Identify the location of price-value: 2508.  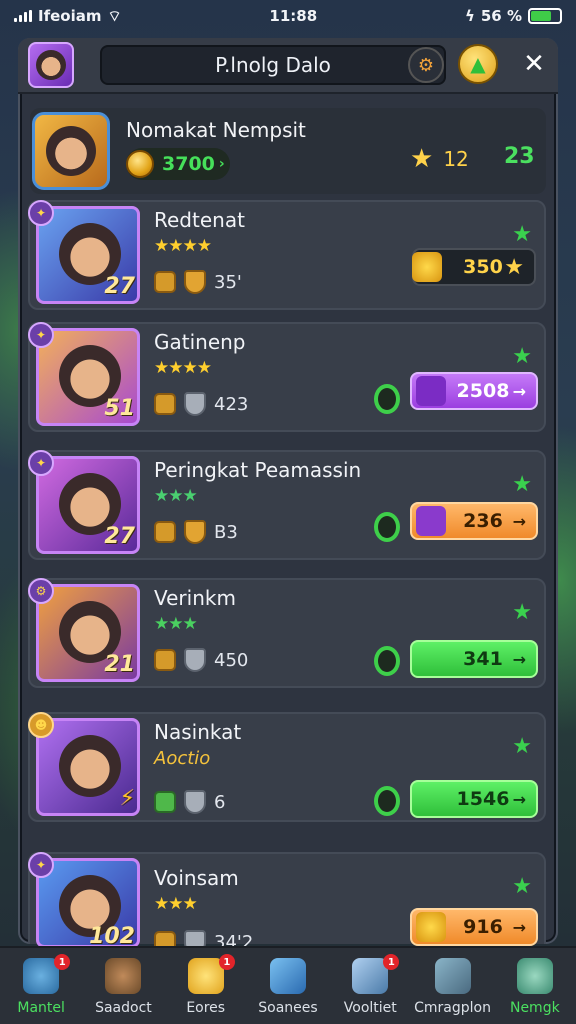
(483, 391).